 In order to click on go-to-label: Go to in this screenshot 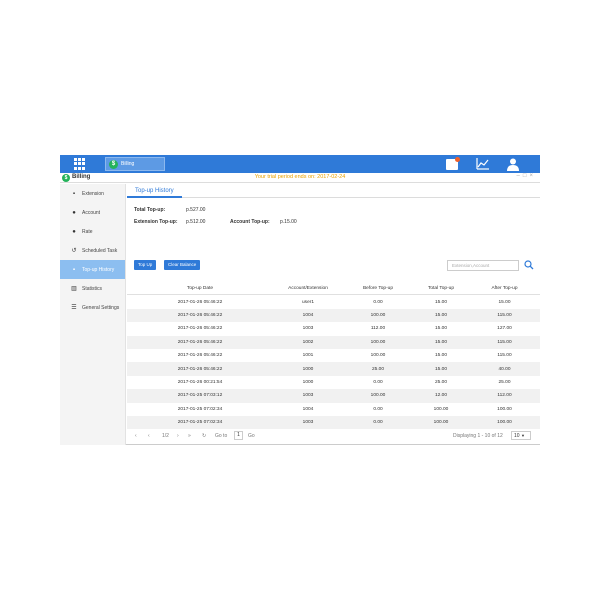, I will do `click(221, 436)`.